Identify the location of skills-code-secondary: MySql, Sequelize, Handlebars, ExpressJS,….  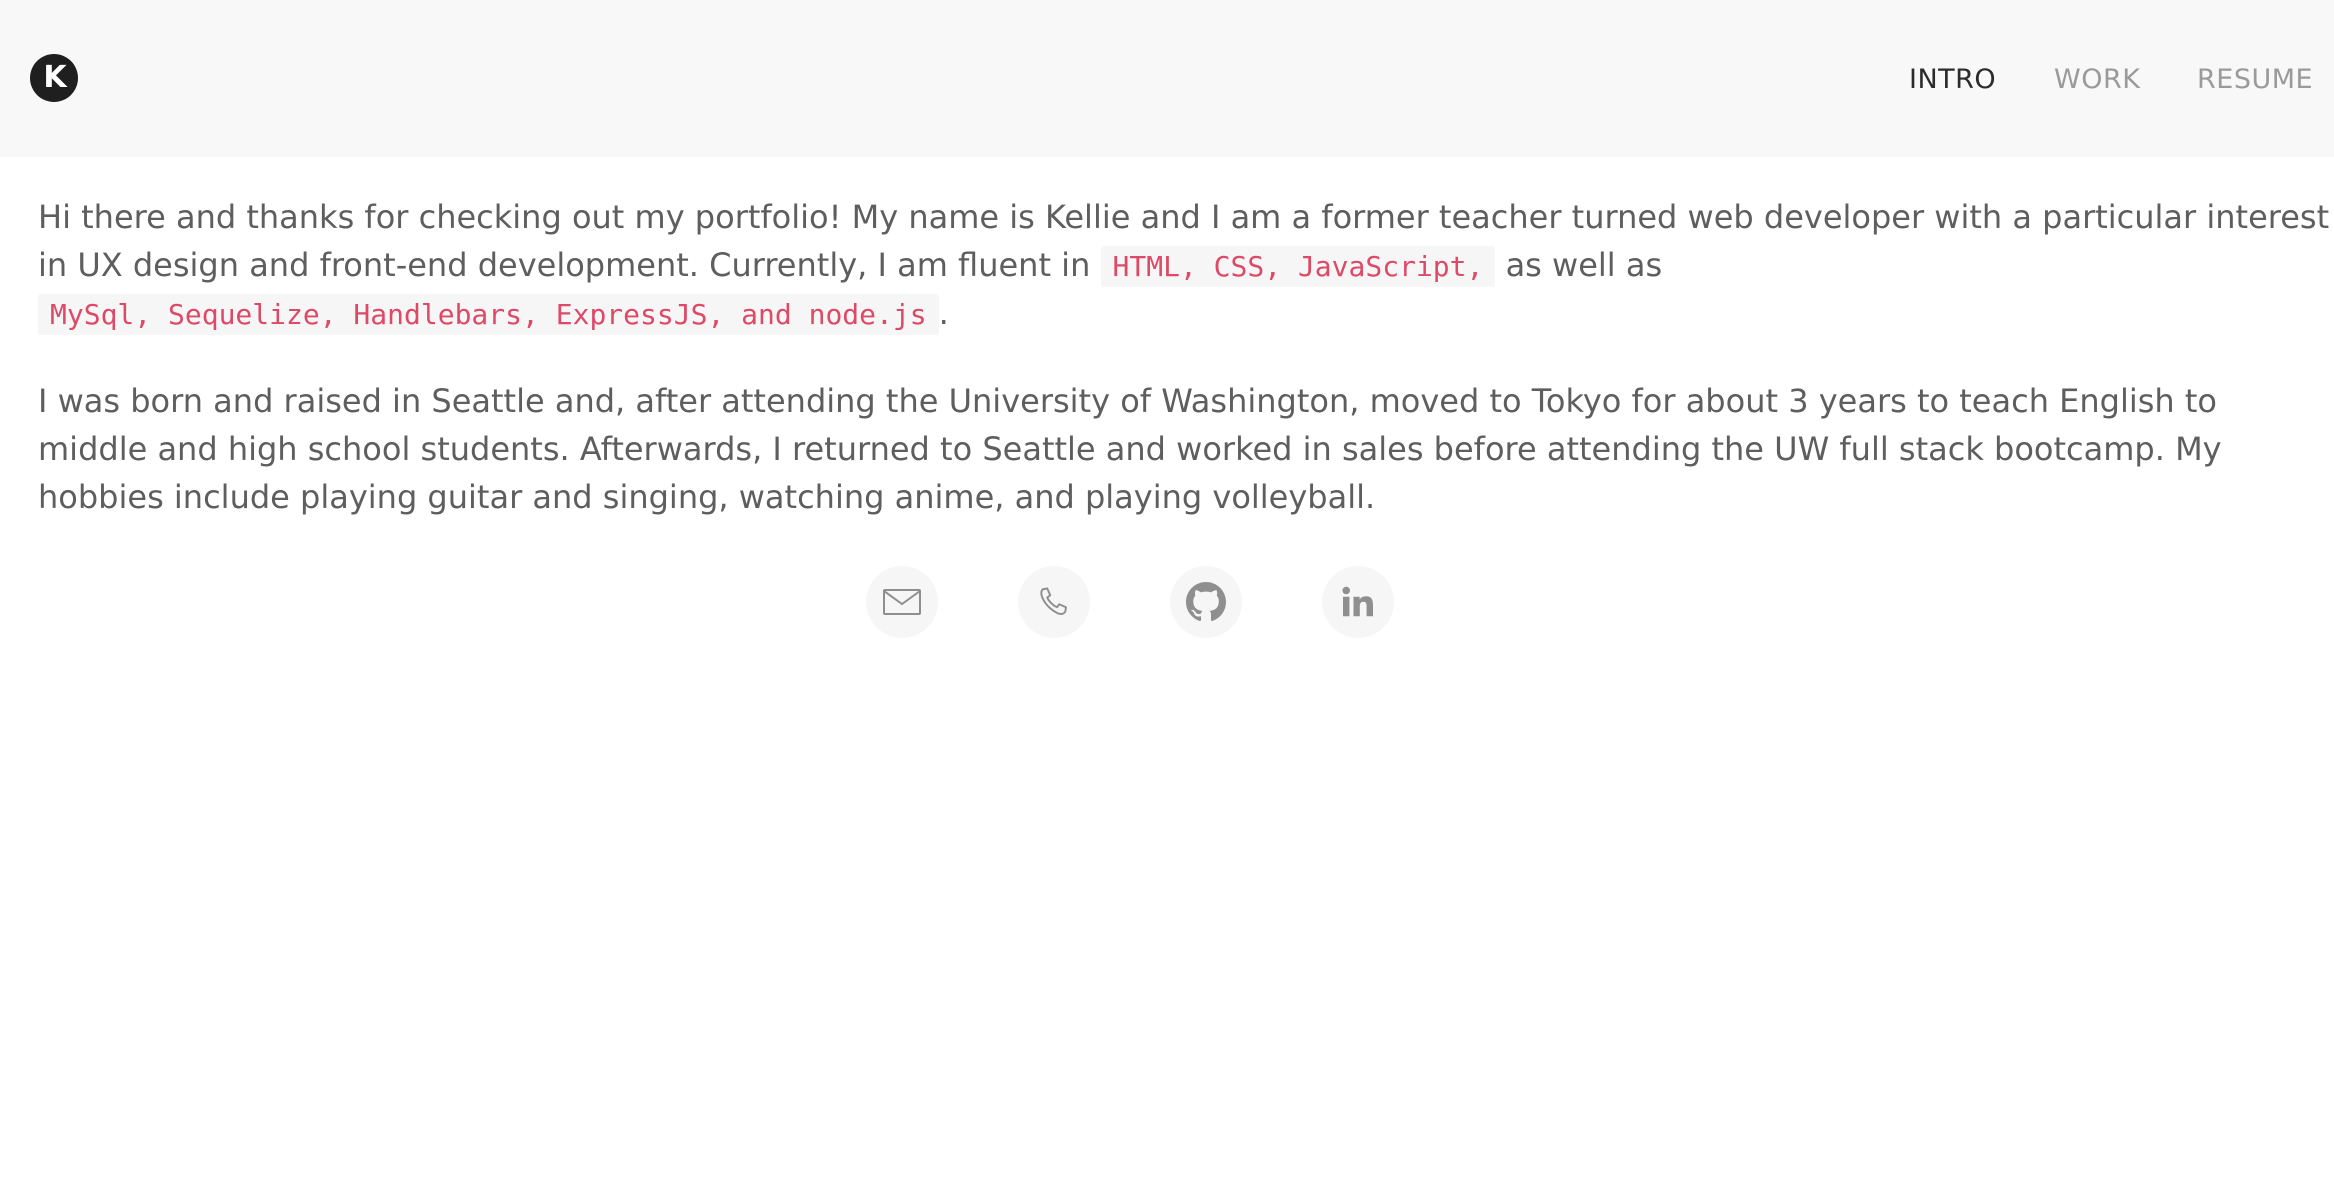
(488, 314).